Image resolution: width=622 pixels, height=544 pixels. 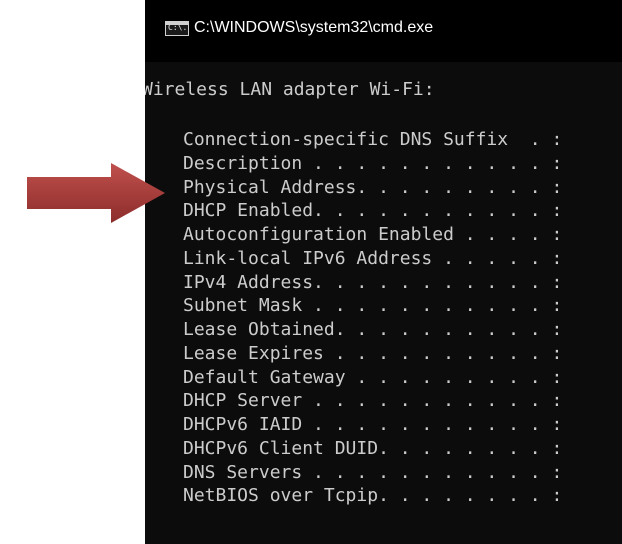 I want to click on adapter-heading: Wireless LAN adapter Wi-Fi:, so click(x=290, y=89).